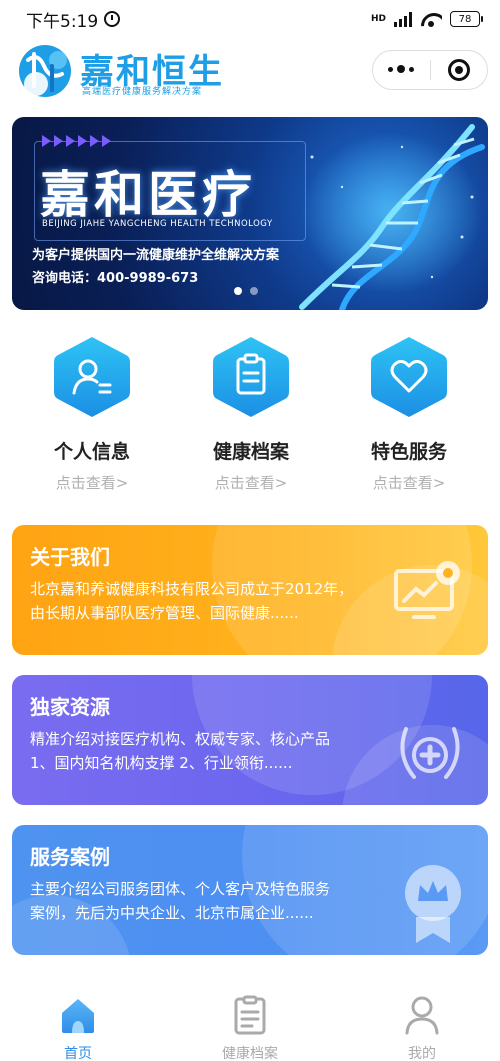 This screenshot has width=500, height=1061. What do you see at coordinates (251, 377) in the screenshot?
I see `clipboard-icon` at bounding box center [251, 377].